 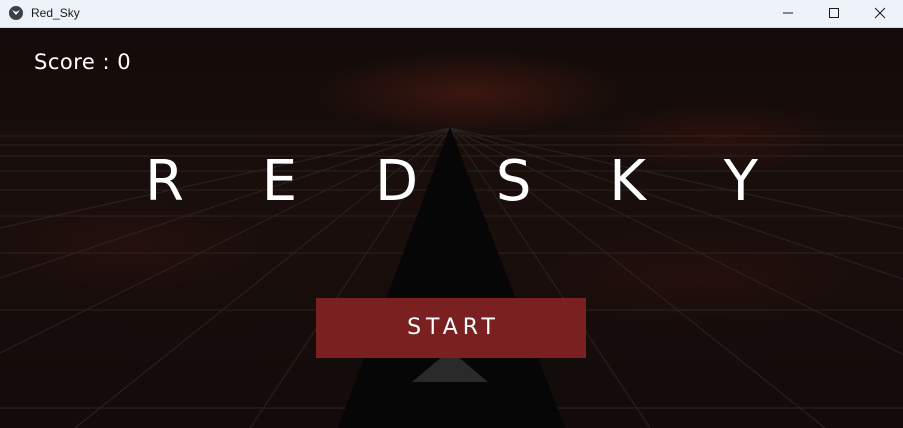 I want to click on start-button: START, so click(x=451, y=328).